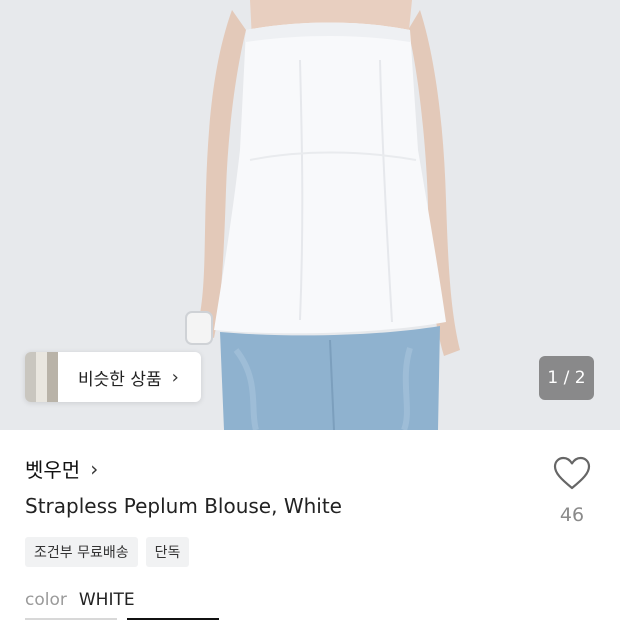  What do you see at coordinates (572, 491) in the screenshot?
I see `like-button: 46` at bounding box center [572, 491].